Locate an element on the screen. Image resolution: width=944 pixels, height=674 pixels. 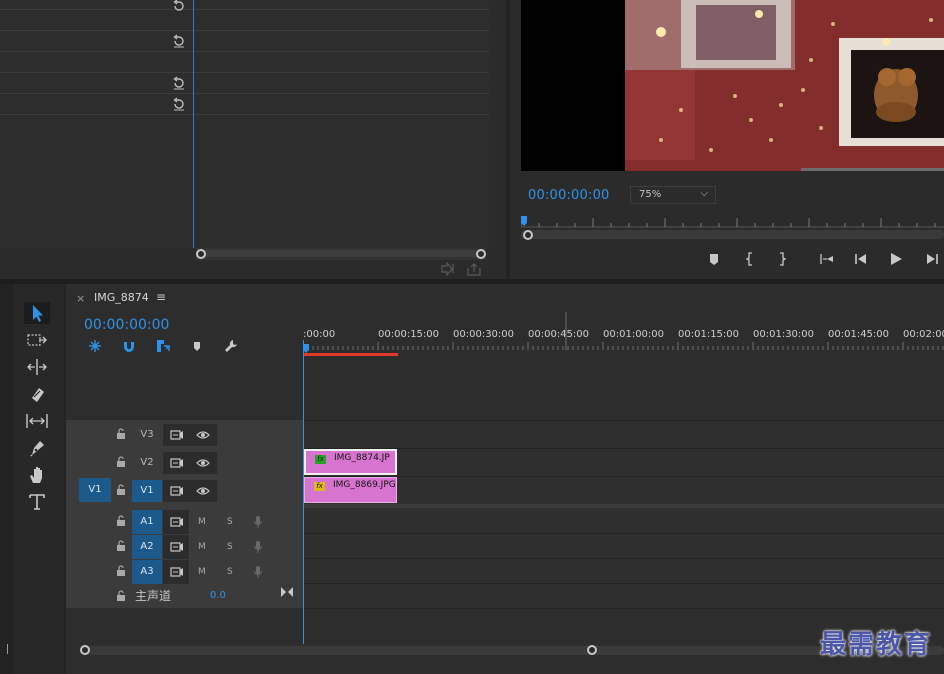
close-tab-button: × is located at coordinates (80, 298).